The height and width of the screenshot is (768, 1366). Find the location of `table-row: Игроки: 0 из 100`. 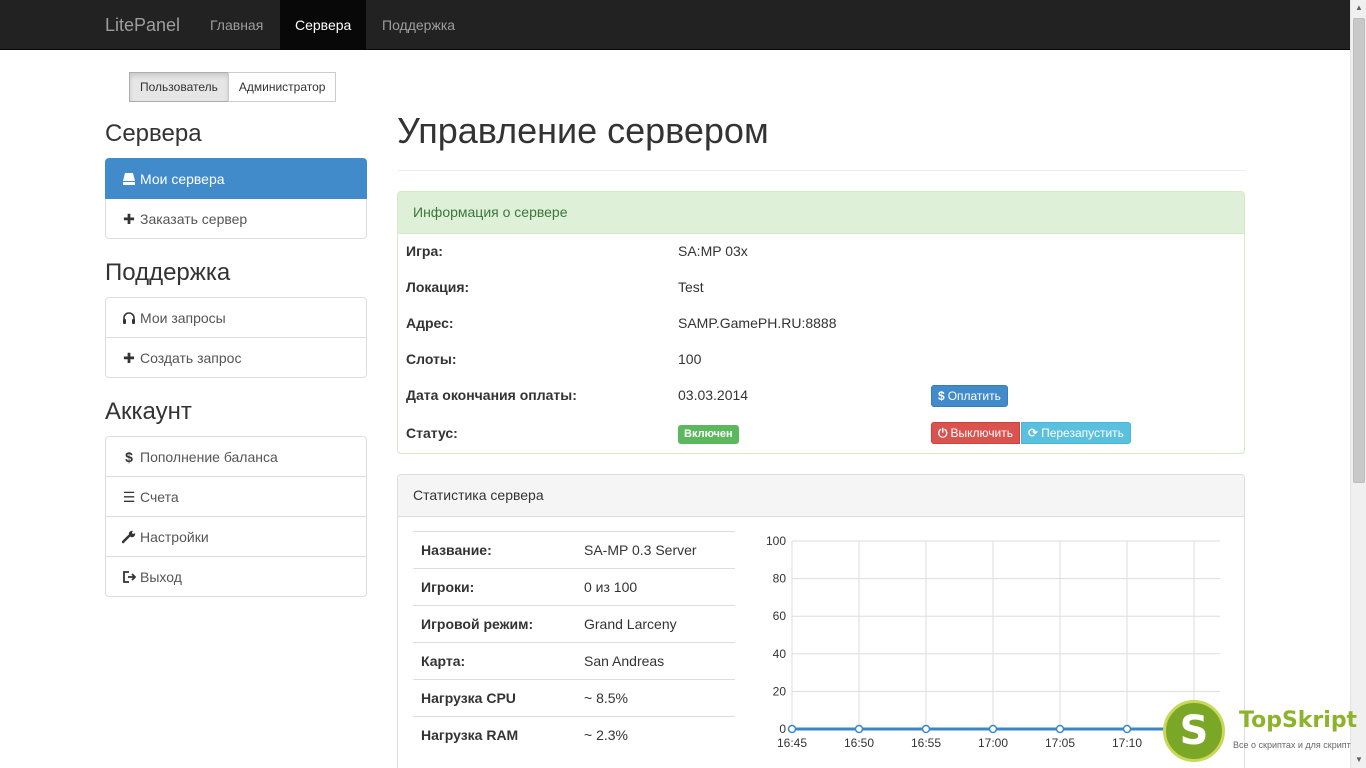

table-row: Игроки: 0 из 100 is located at coordinates (574, 586).